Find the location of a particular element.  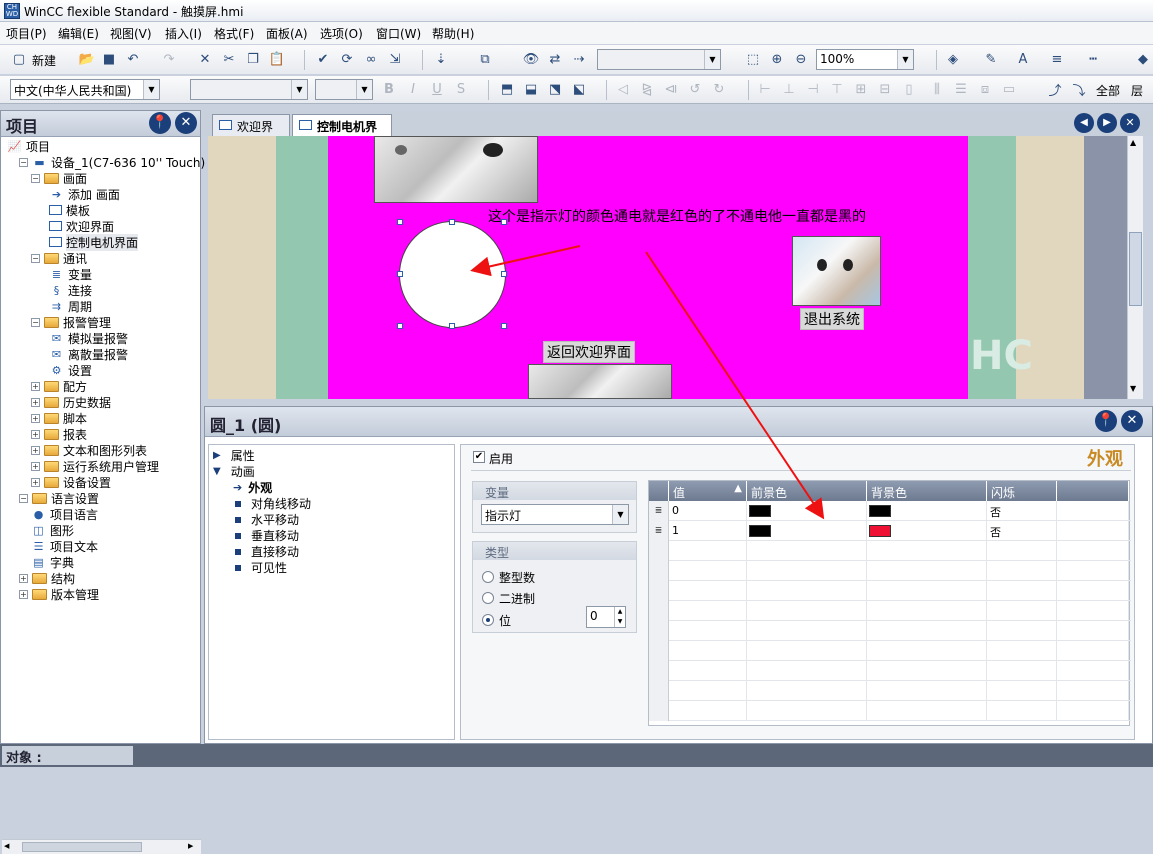

layer-down-icon: ⤵ is located at coordinates (1079, 89).